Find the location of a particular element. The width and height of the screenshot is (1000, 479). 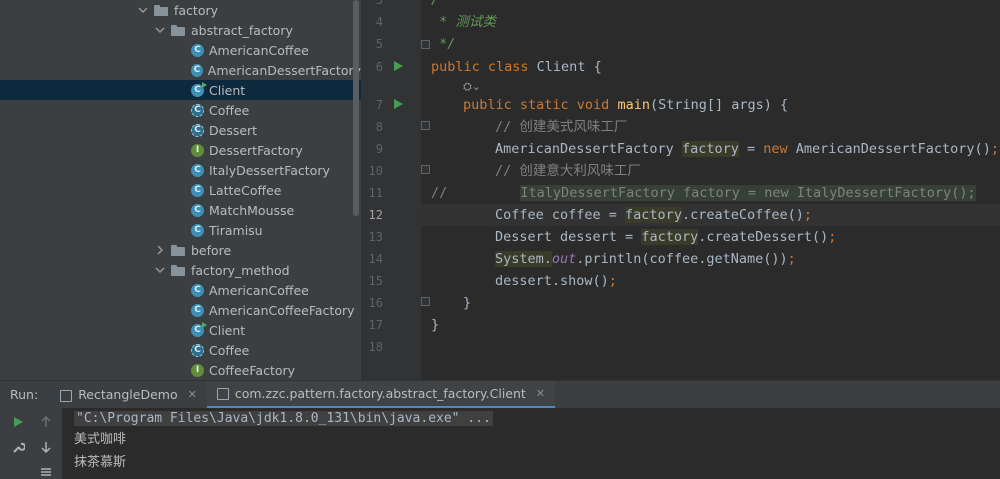

line-number: 5 is located at coordinates (379, 44).